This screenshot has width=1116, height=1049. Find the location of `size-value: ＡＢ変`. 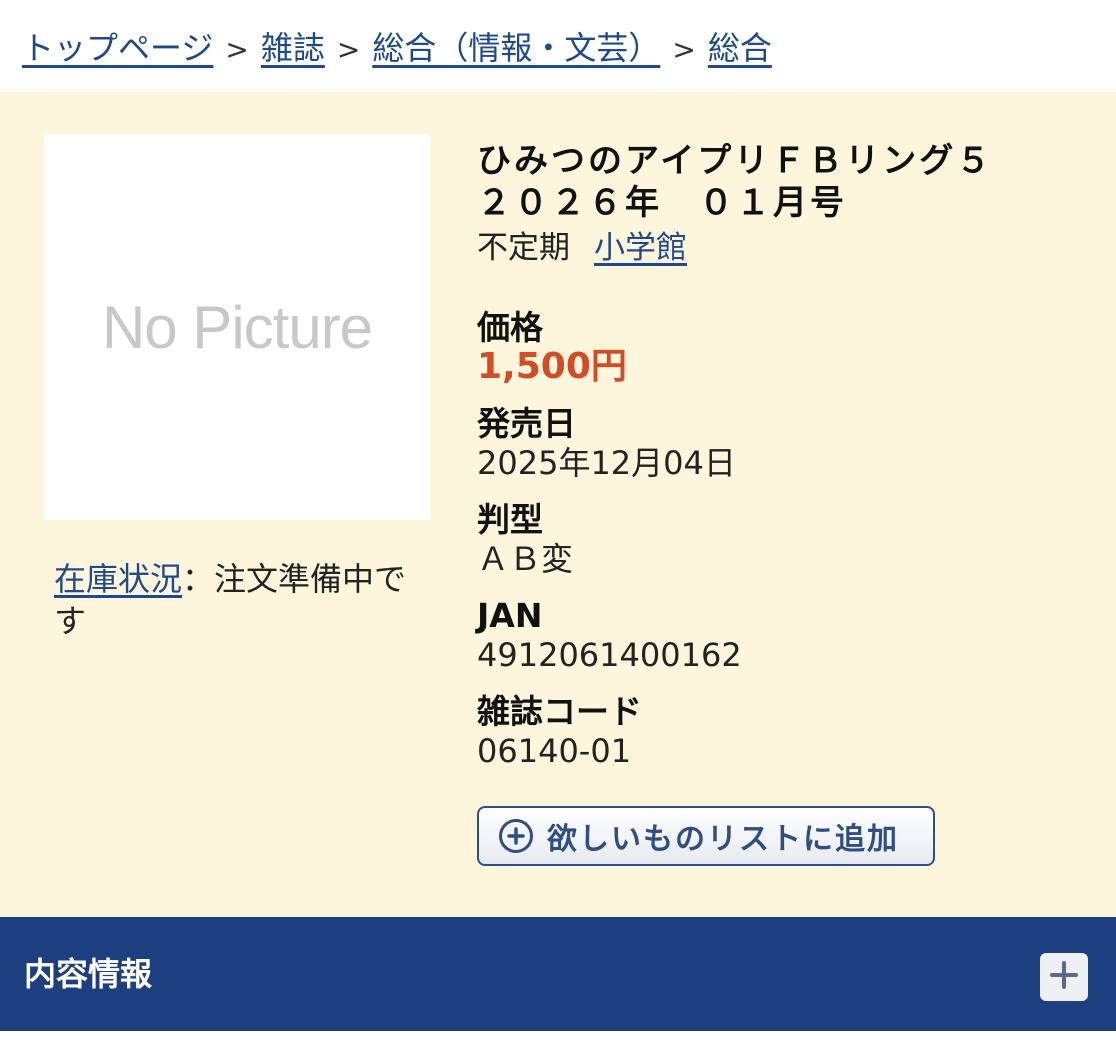

size-value: ＡＢ変 is located at coordinates (525, 559).